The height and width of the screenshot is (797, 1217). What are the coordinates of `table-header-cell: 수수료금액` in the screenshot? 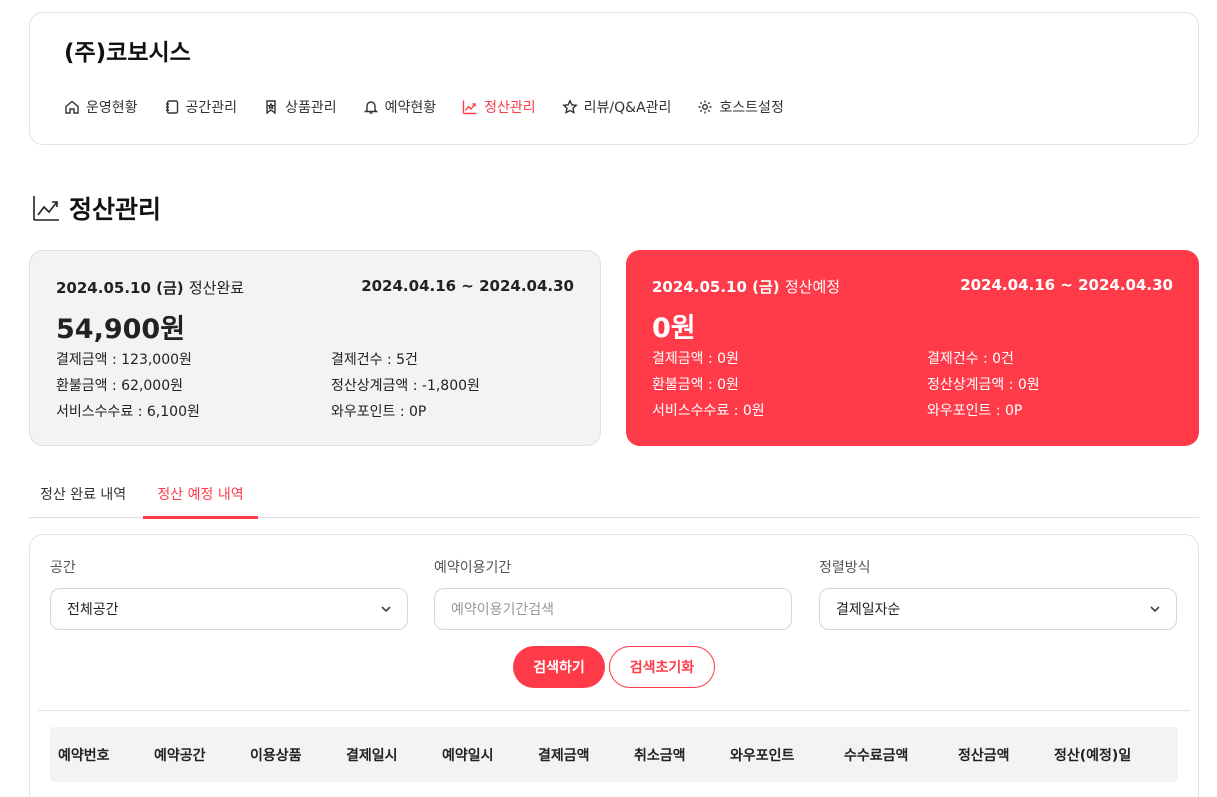 It's located at (876, 756).